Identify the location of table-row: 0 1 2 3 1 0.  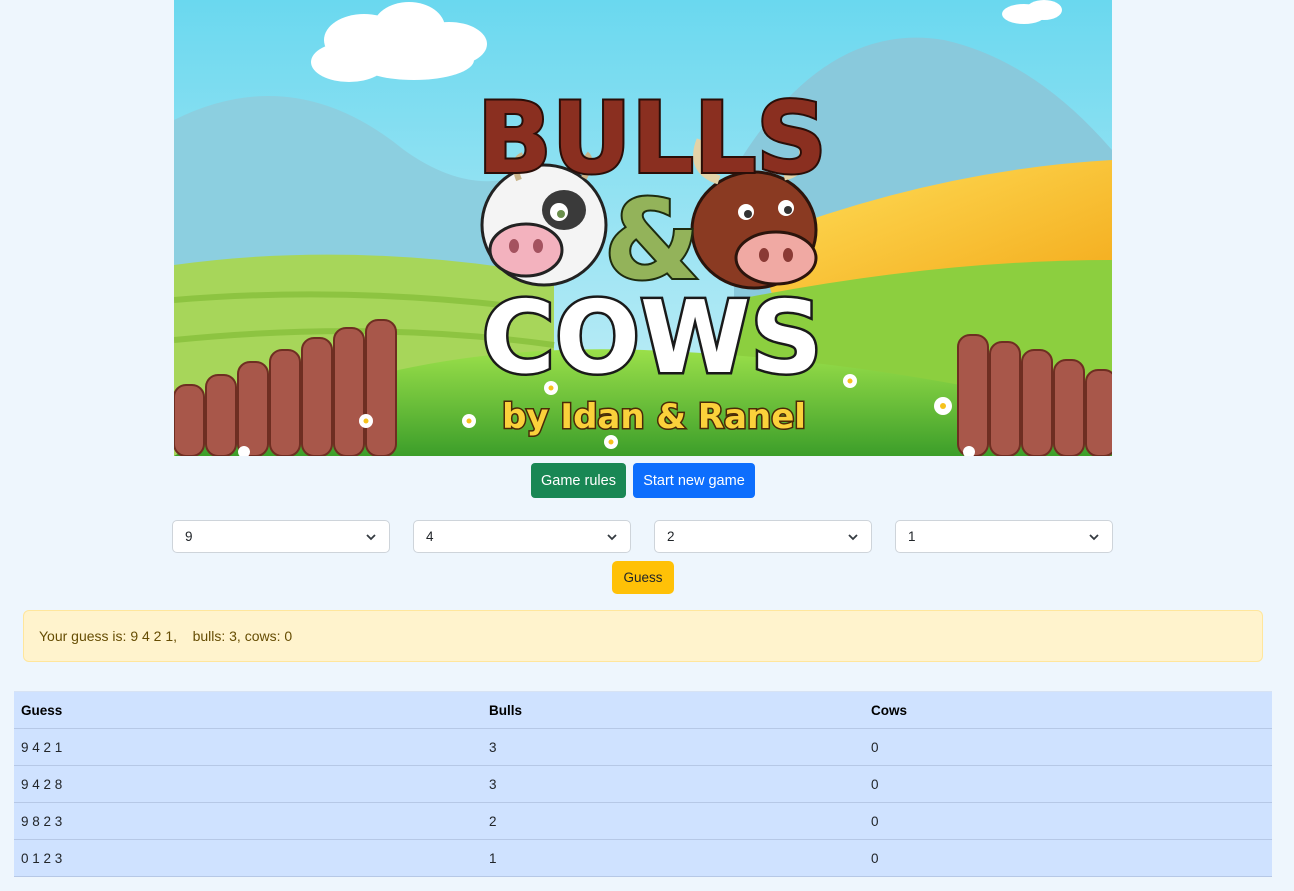
(643, 858).